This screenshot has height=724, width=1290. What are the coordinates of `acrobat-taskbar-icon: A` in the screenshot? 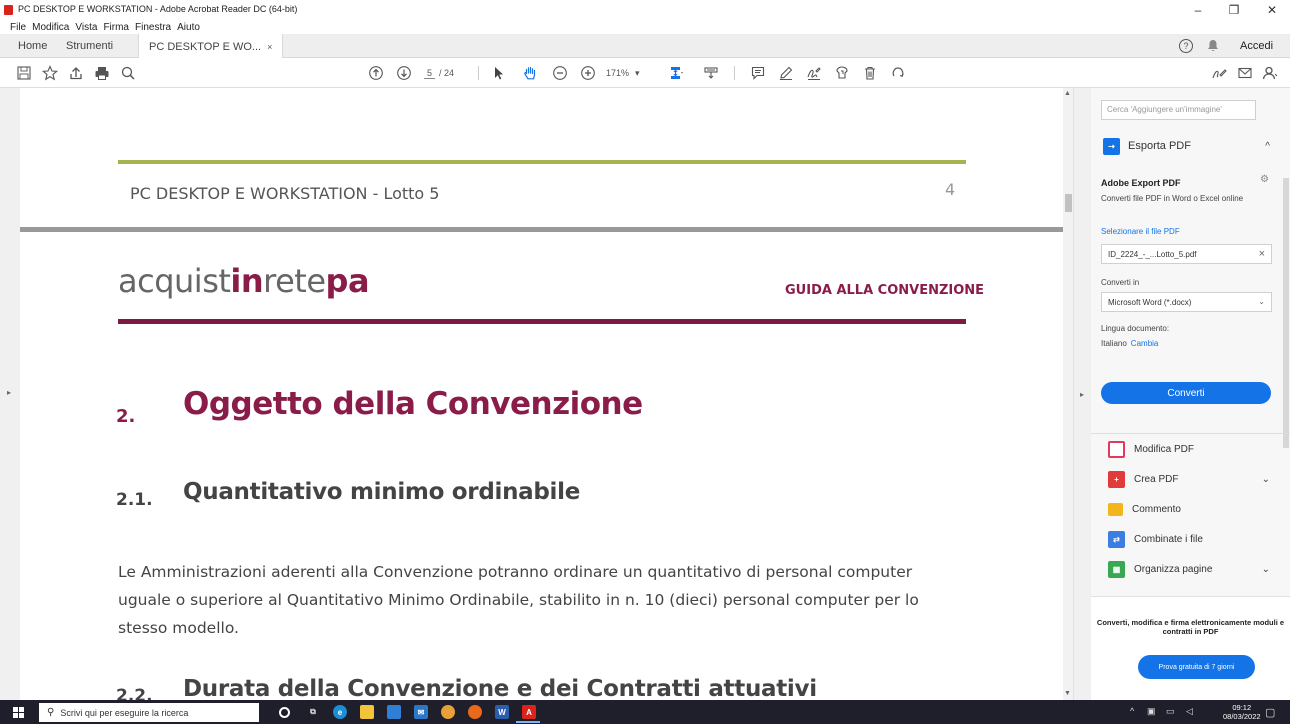 It's located at (529, 712).